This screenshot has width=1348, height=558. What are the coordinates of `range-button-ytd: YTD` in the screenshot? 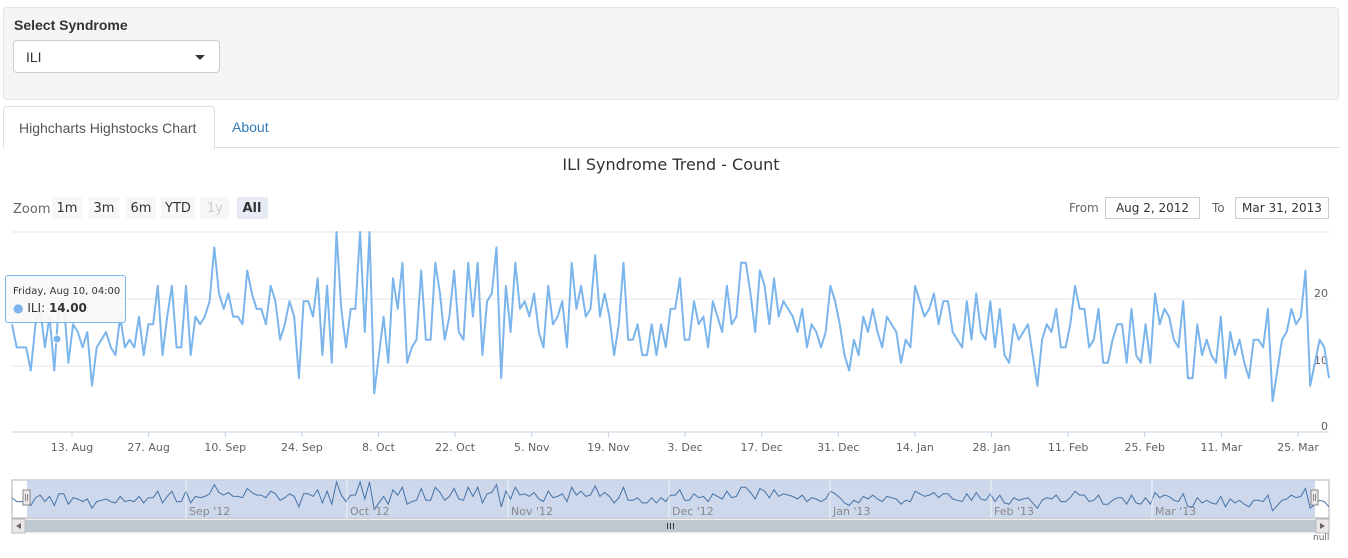 It's located at (178, 208).